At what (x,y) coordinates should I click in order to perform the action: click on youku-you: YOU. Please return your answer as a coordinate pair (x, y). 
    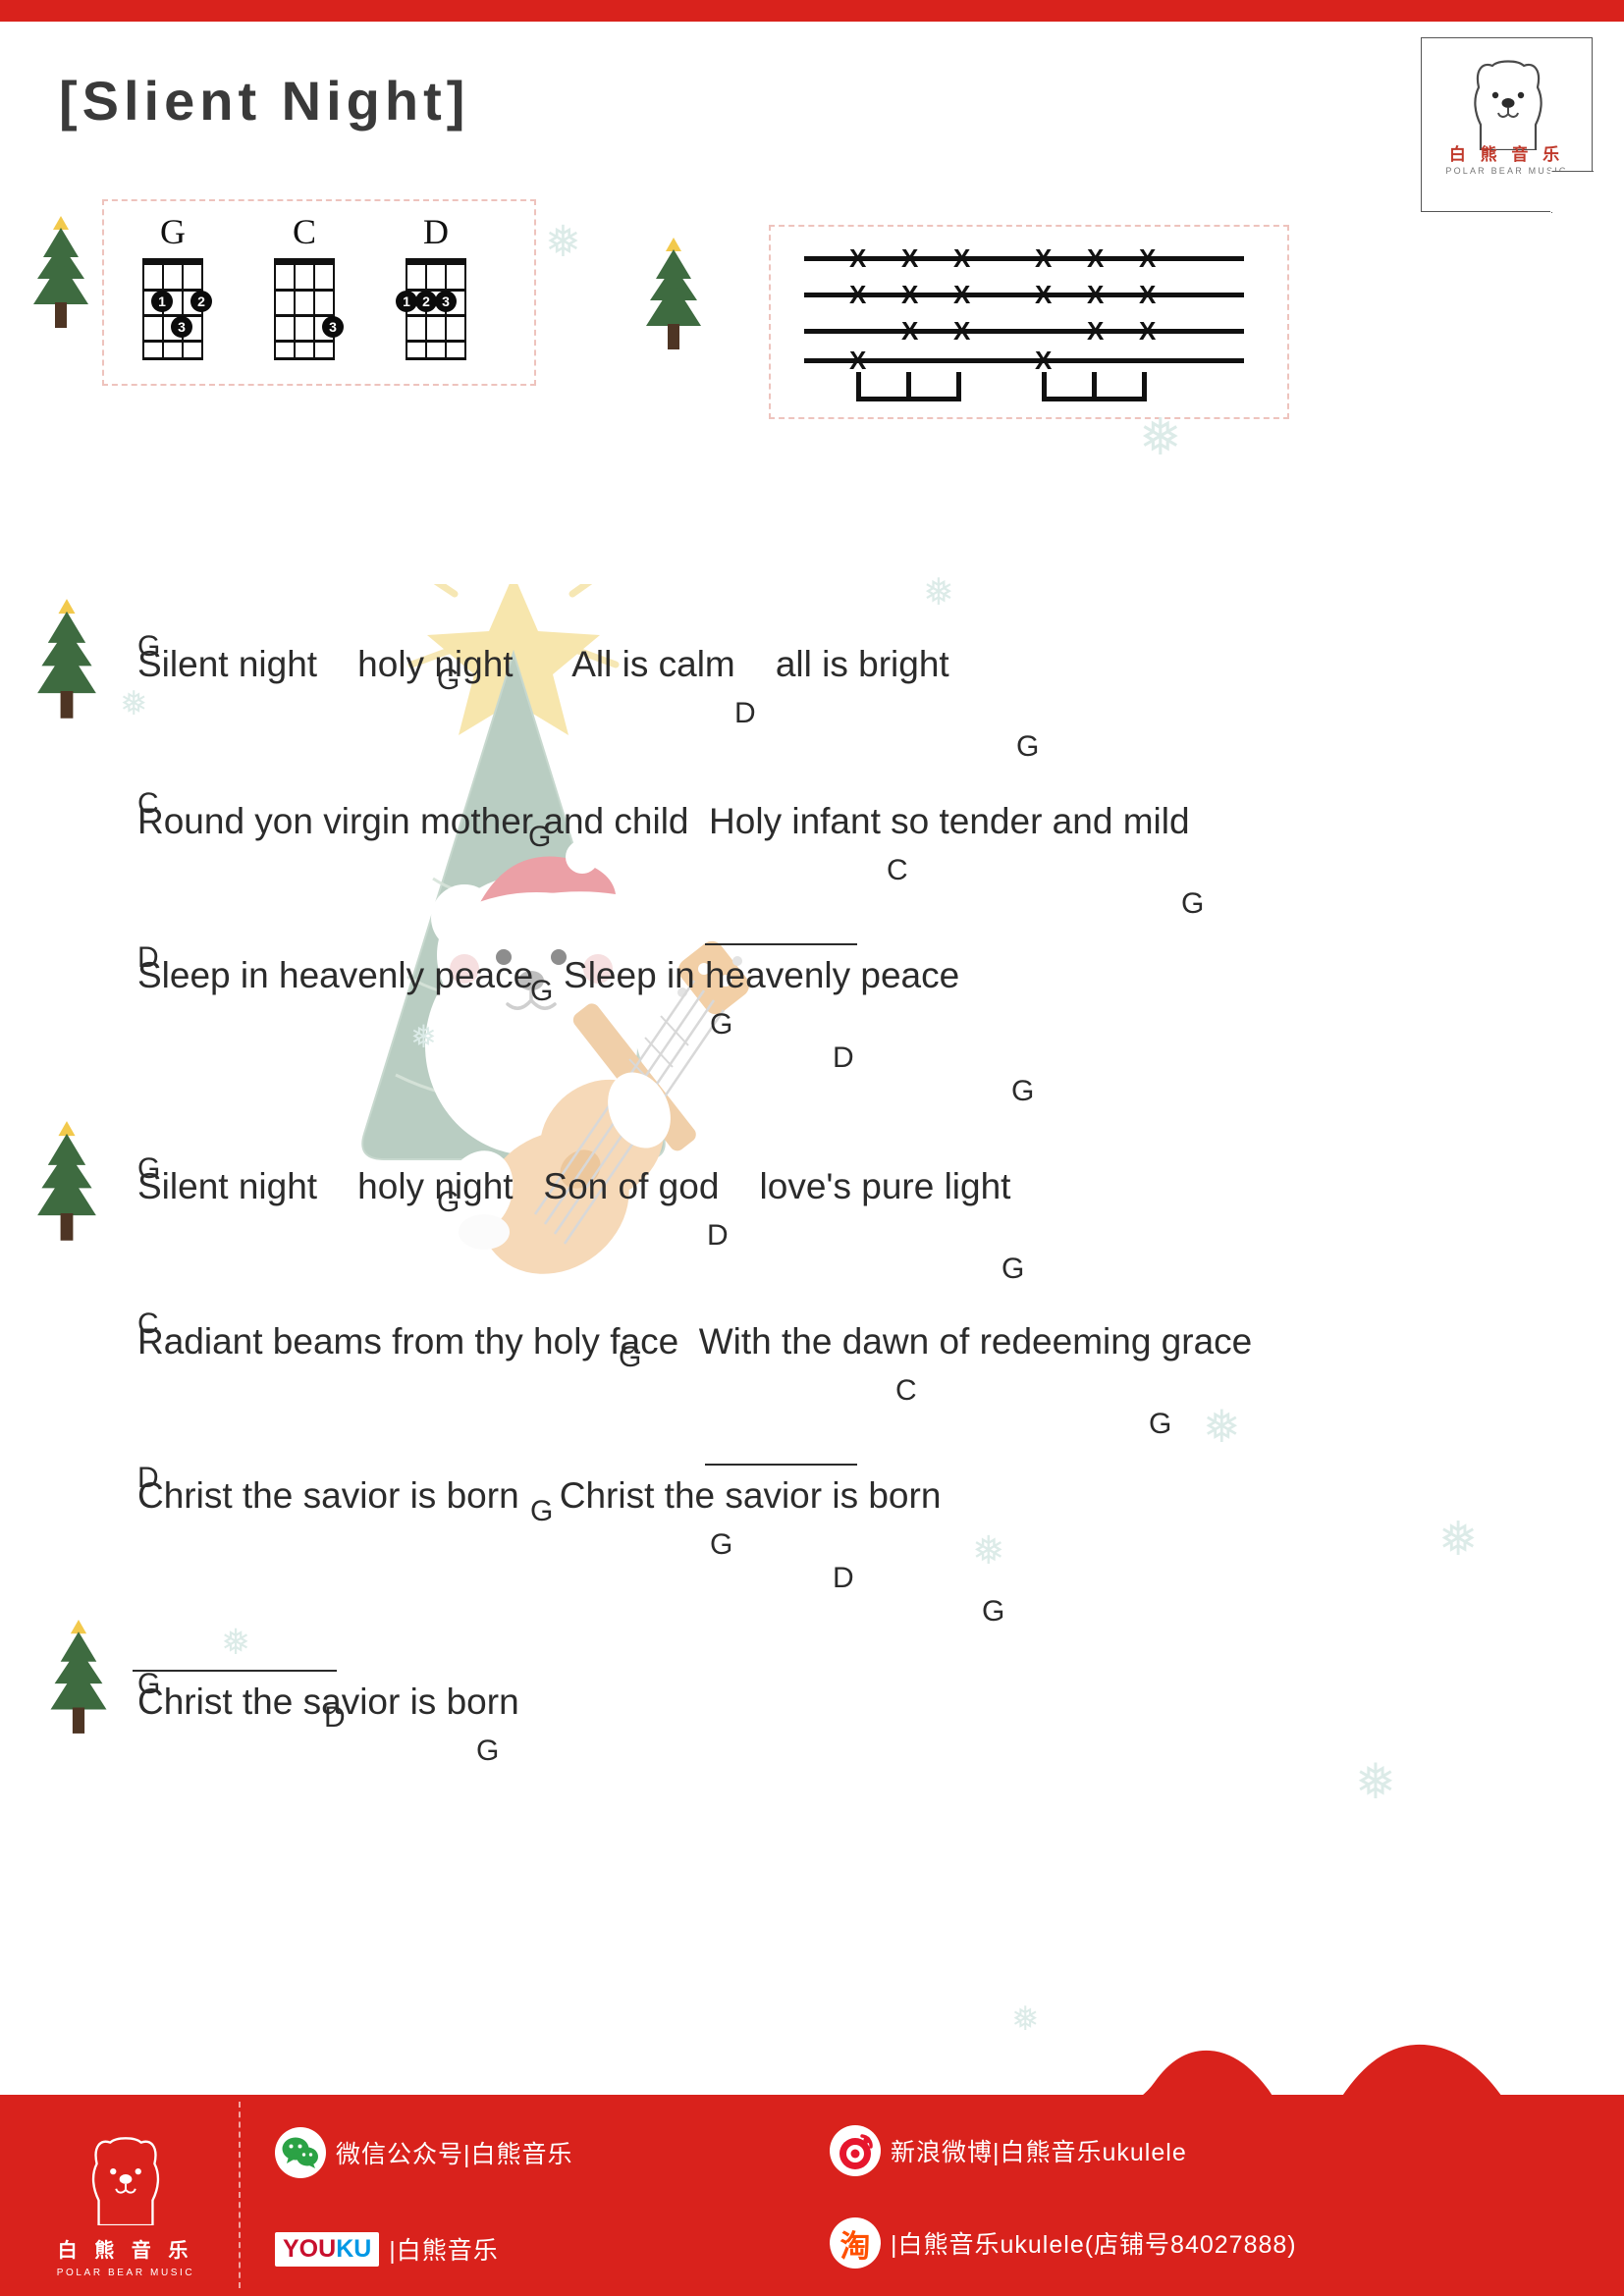
    Looking at the image, I should click on (310, 2249).